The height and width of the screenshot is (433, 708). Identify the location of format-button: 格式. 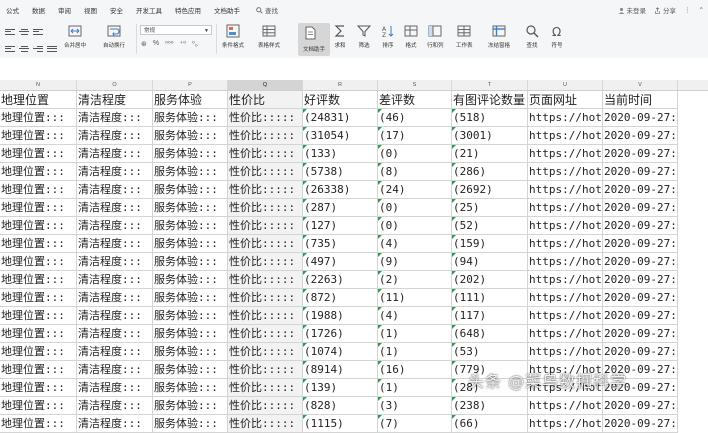
(411, 36).